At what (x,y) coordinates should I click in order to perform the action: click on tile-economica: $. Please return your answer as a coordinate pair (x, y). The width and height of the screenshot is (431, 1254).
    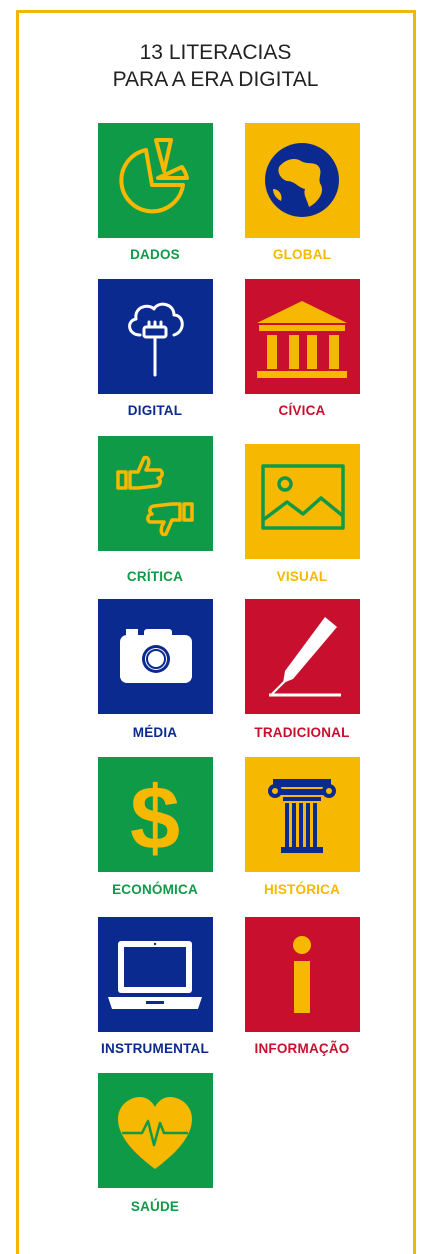
    Looking at the image, I should click on (155, 814).